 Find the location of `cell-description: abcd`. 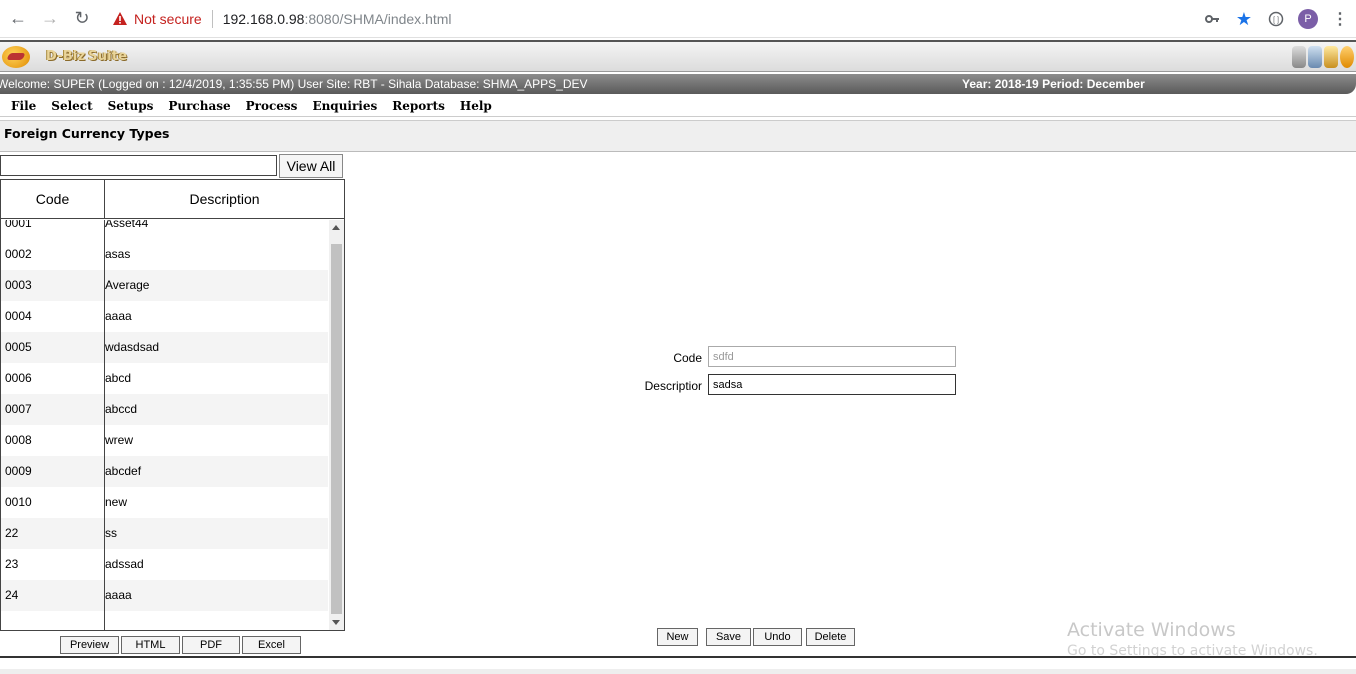

cell-description: abcd is located at coordinates (118, 378).